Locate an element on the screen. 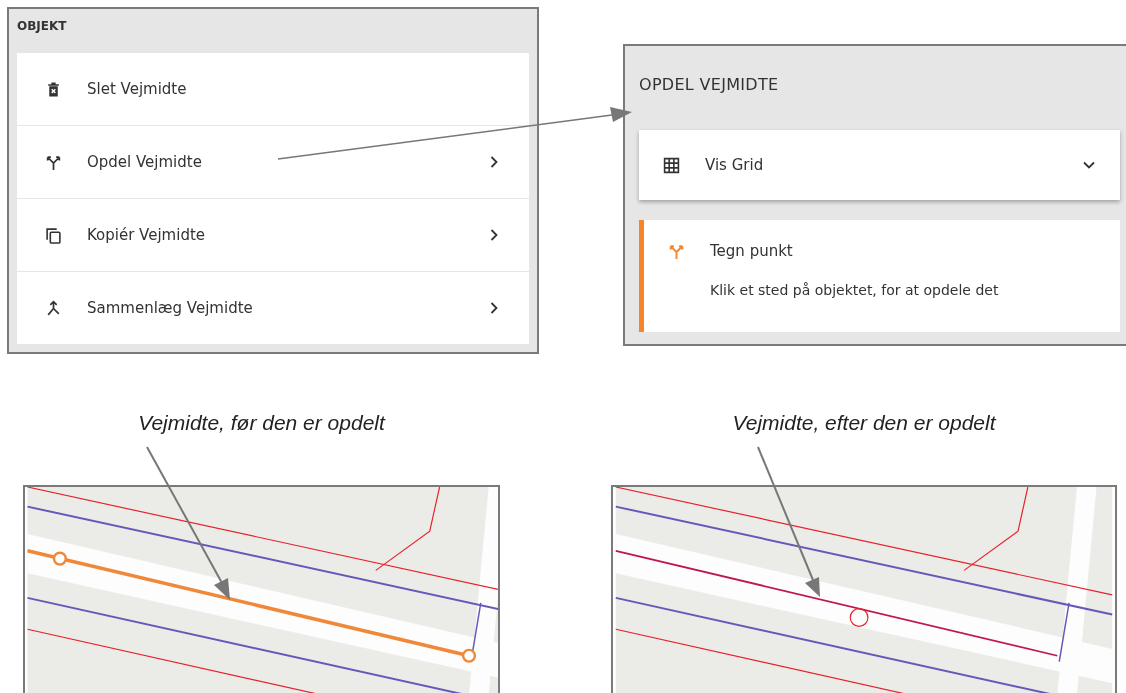 The height and width of the screenshot is (693, 1126). grid-icon is located at coordinates (671, 165).